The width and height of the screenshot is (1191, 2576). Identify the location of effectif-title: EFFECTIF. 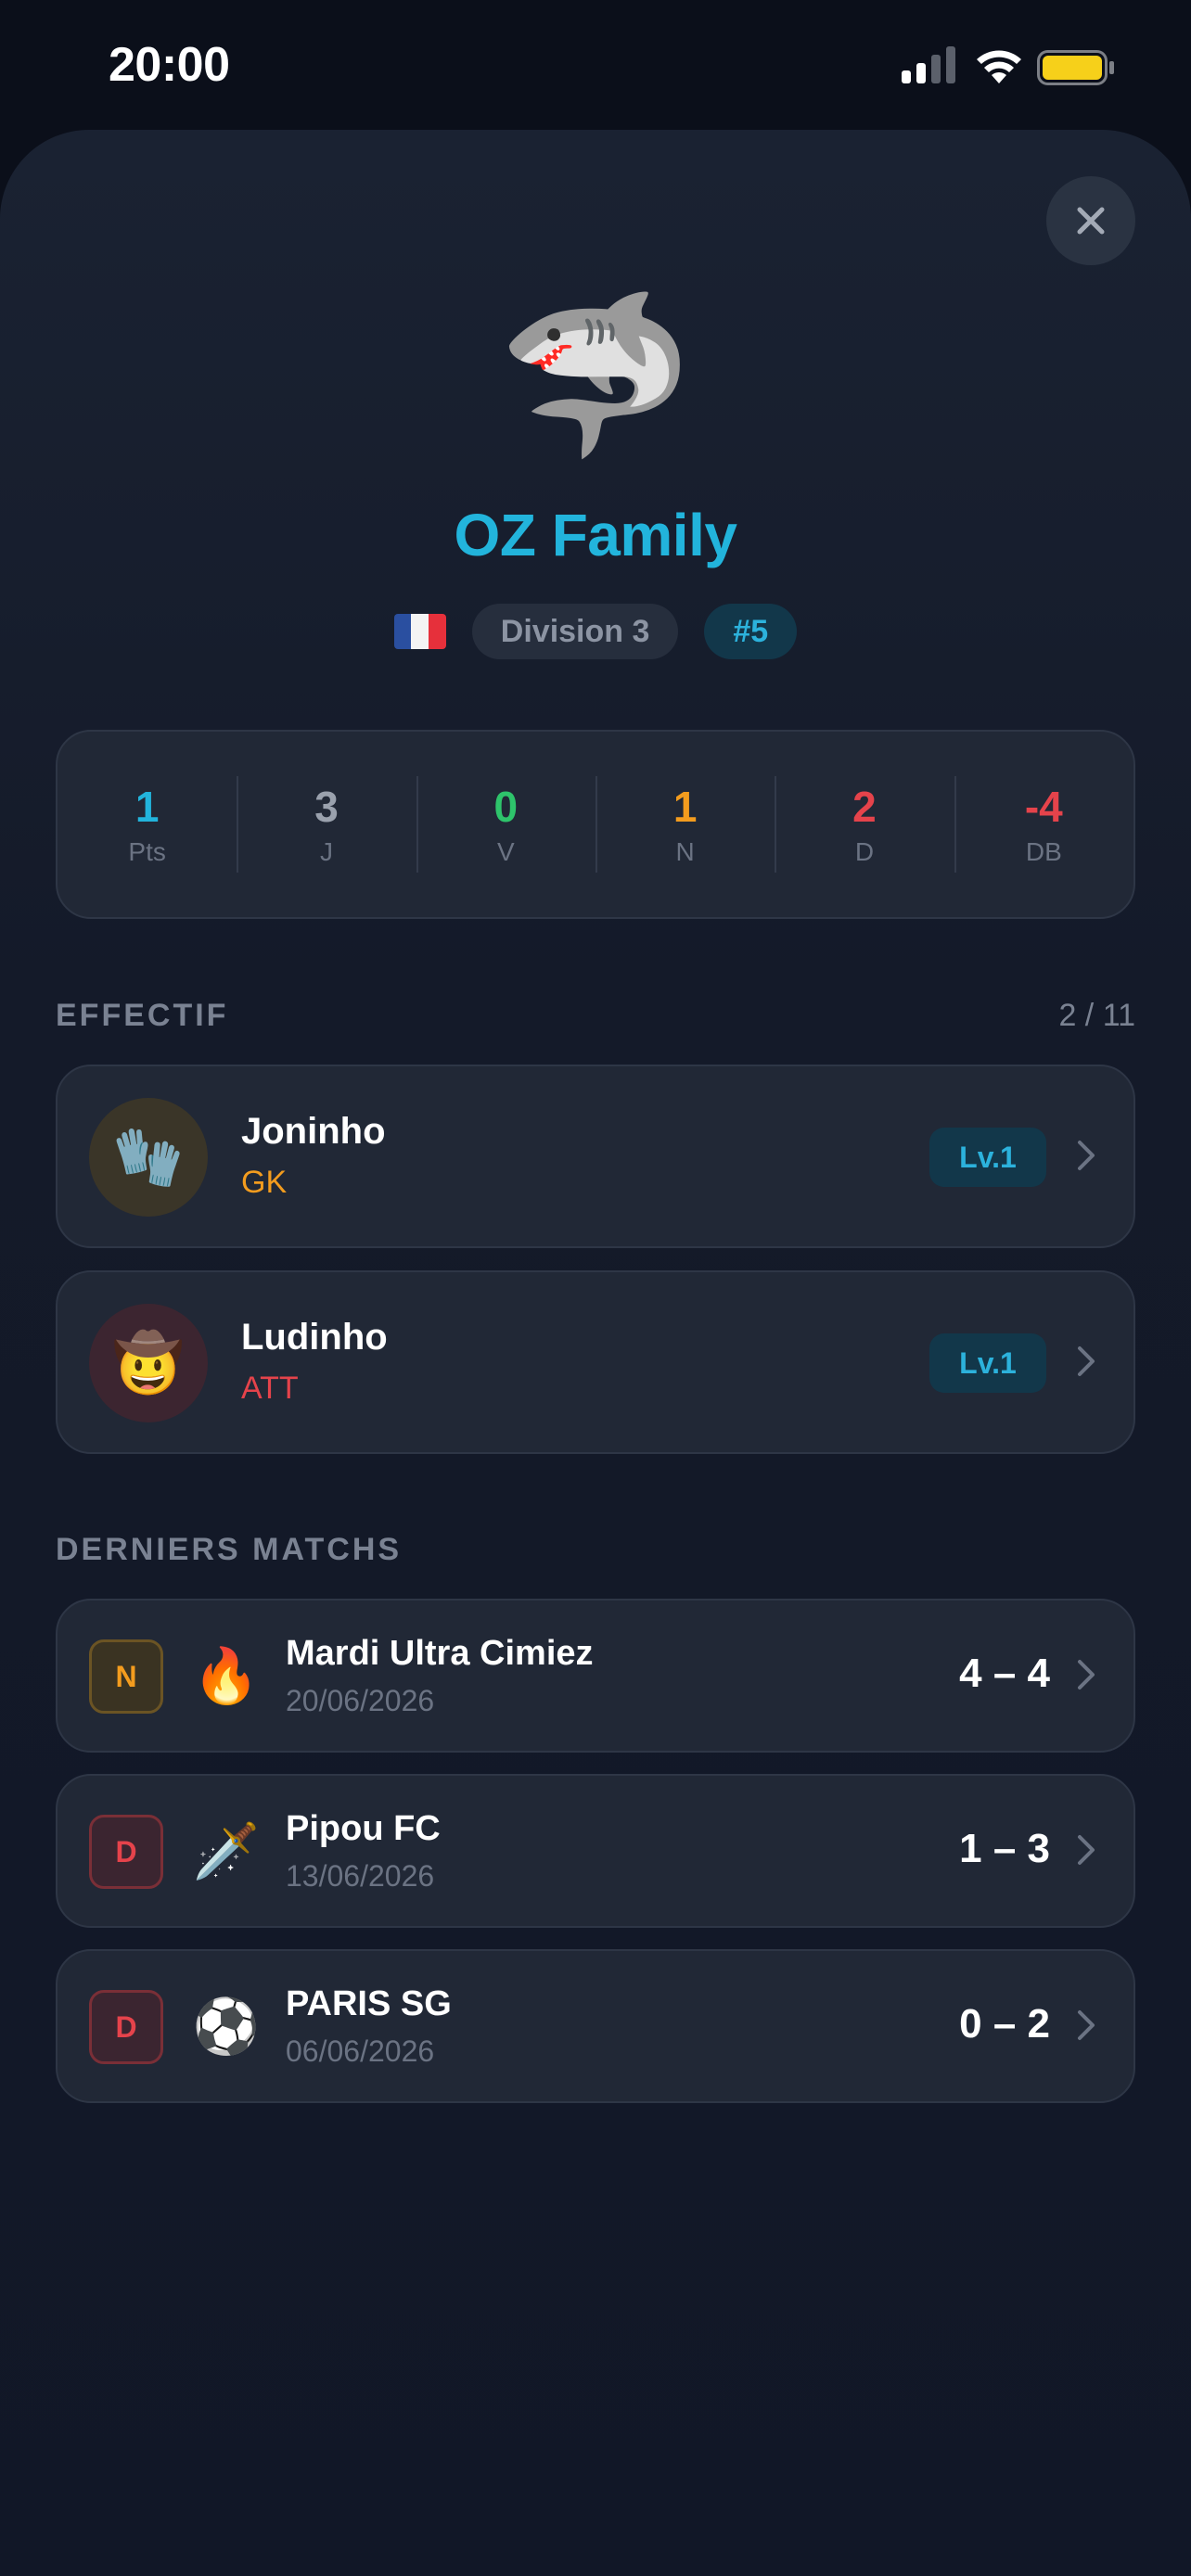
(142, 1016).